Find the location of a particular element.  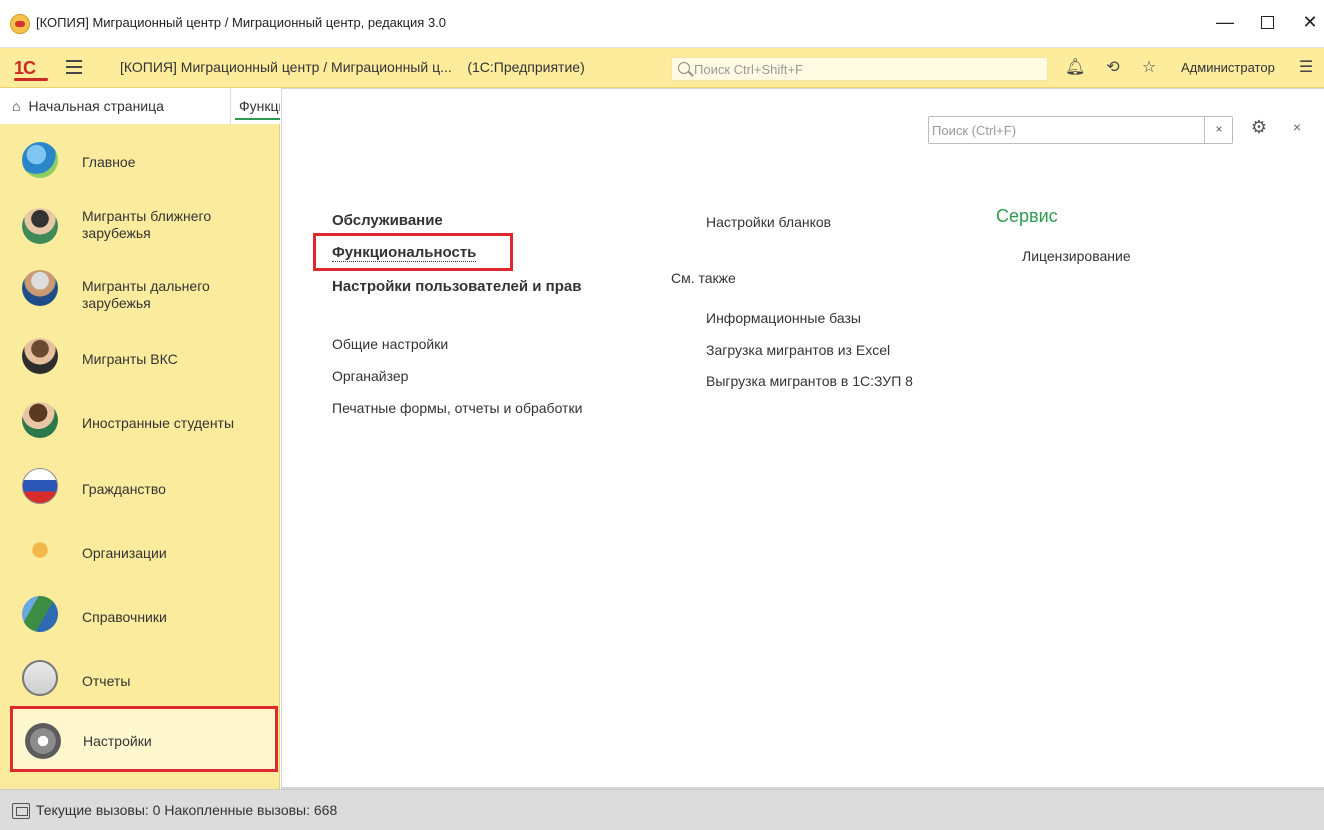

books-icon is located at coordinates (40, 614).